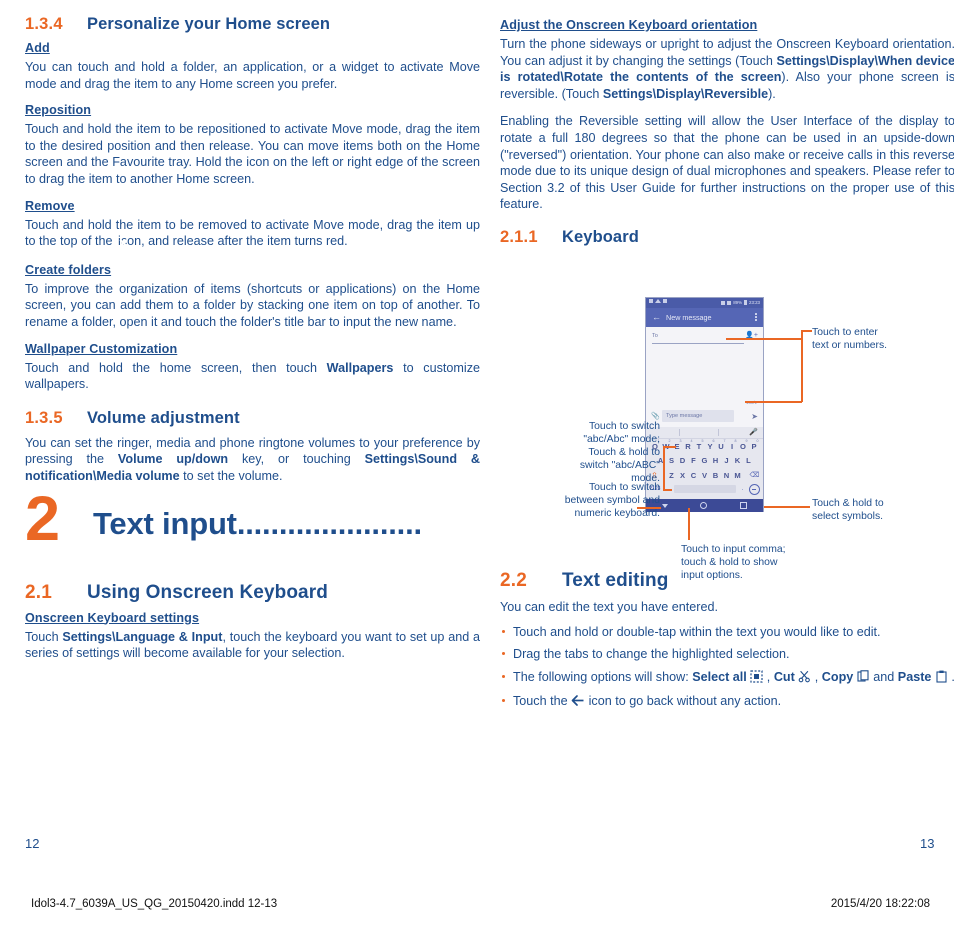 The height and width of the screenshot is (925, 954). What do you see at coordinates (207, 592) in the screenshot?
I see `section-title: Using Onscreen Keyboard` at bounding box center [207, 592].